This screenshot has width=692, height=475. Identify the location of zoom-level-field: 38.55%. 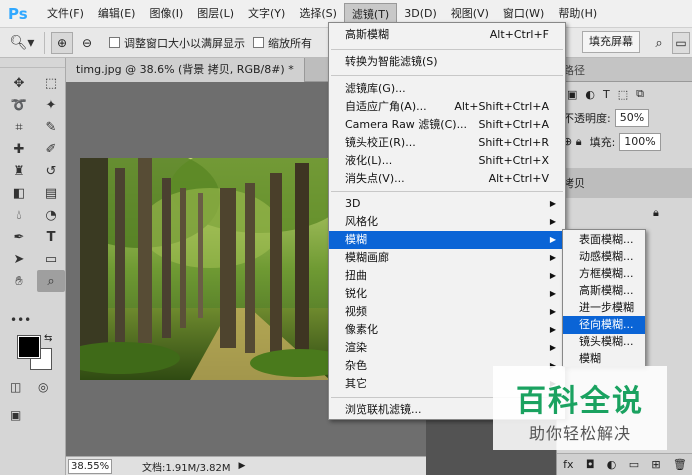
(90, 466).